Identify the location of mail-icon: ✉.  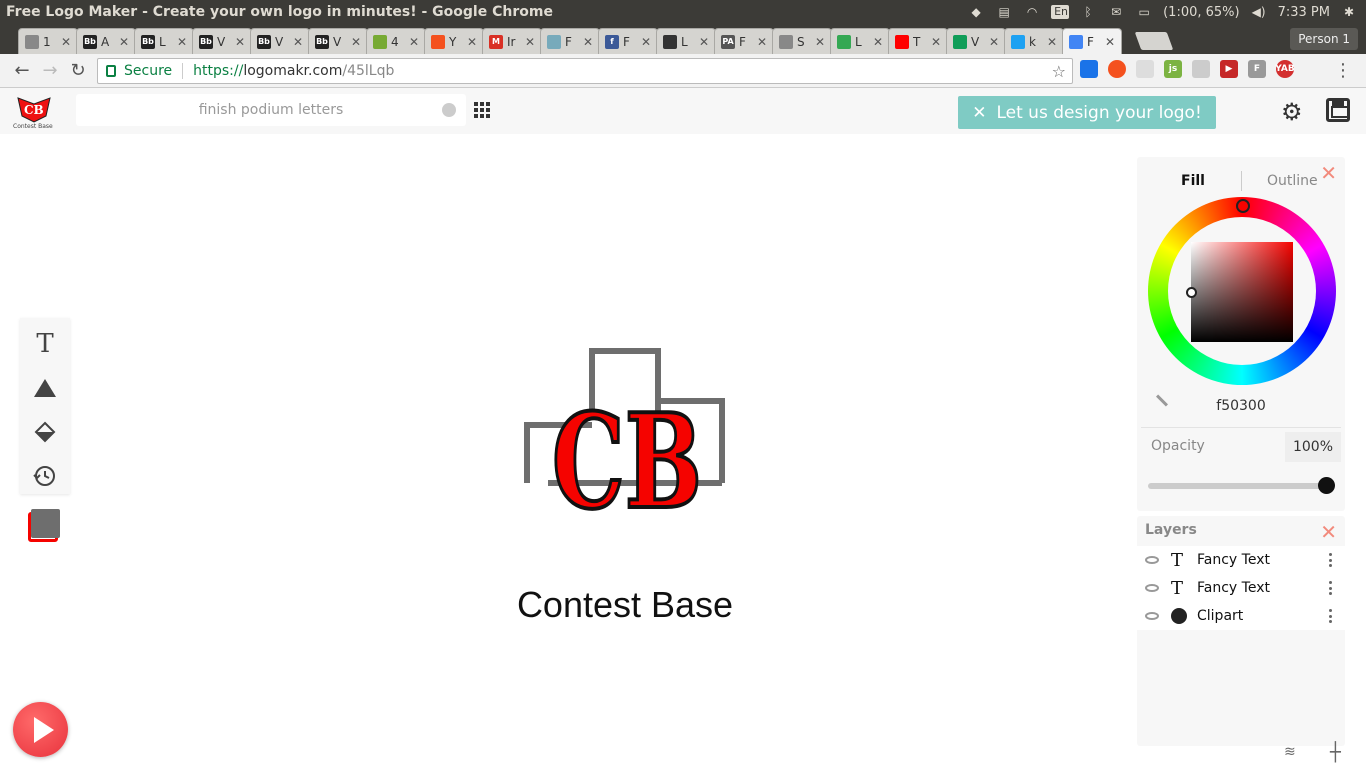
(1116, 12).